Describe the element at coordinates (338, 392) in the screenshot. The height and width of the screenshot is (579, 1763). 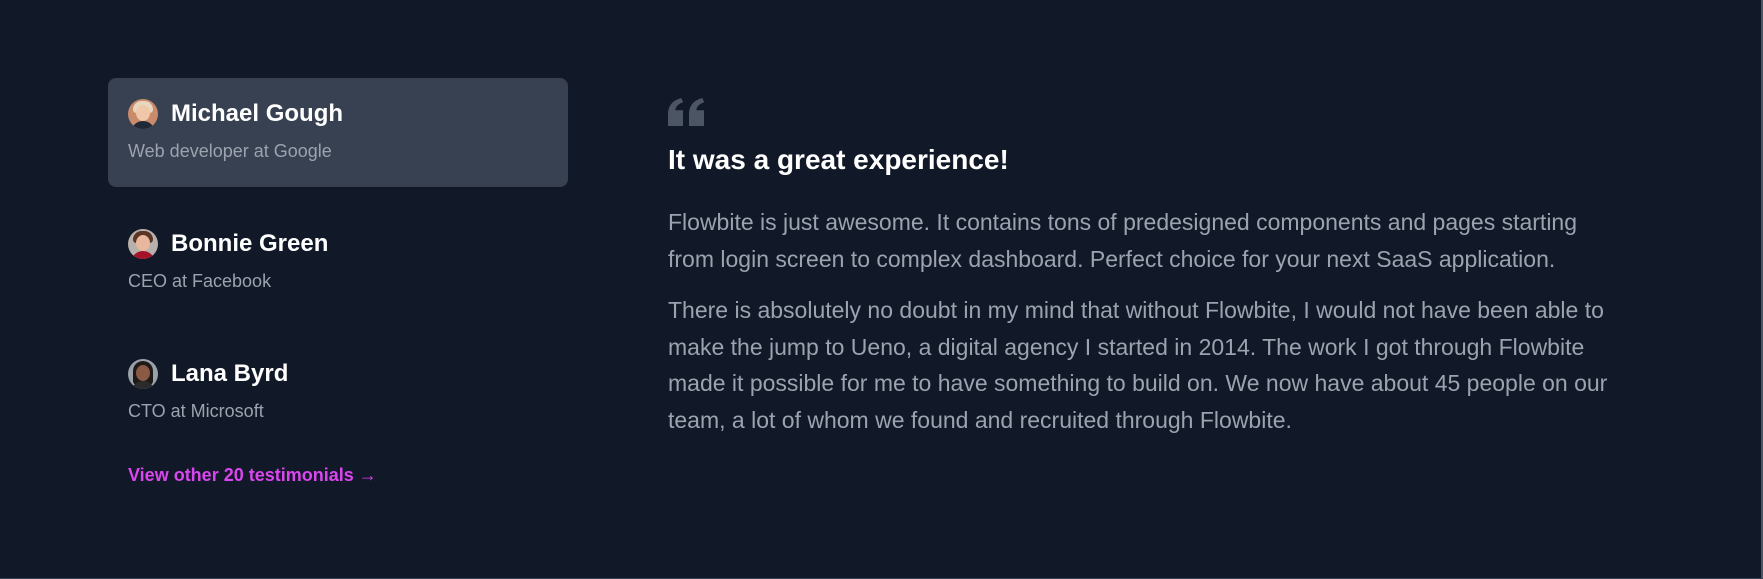
I see `testimonial-card-lana-byrd: Lana Byrd CTO at Microsoft` at that location.